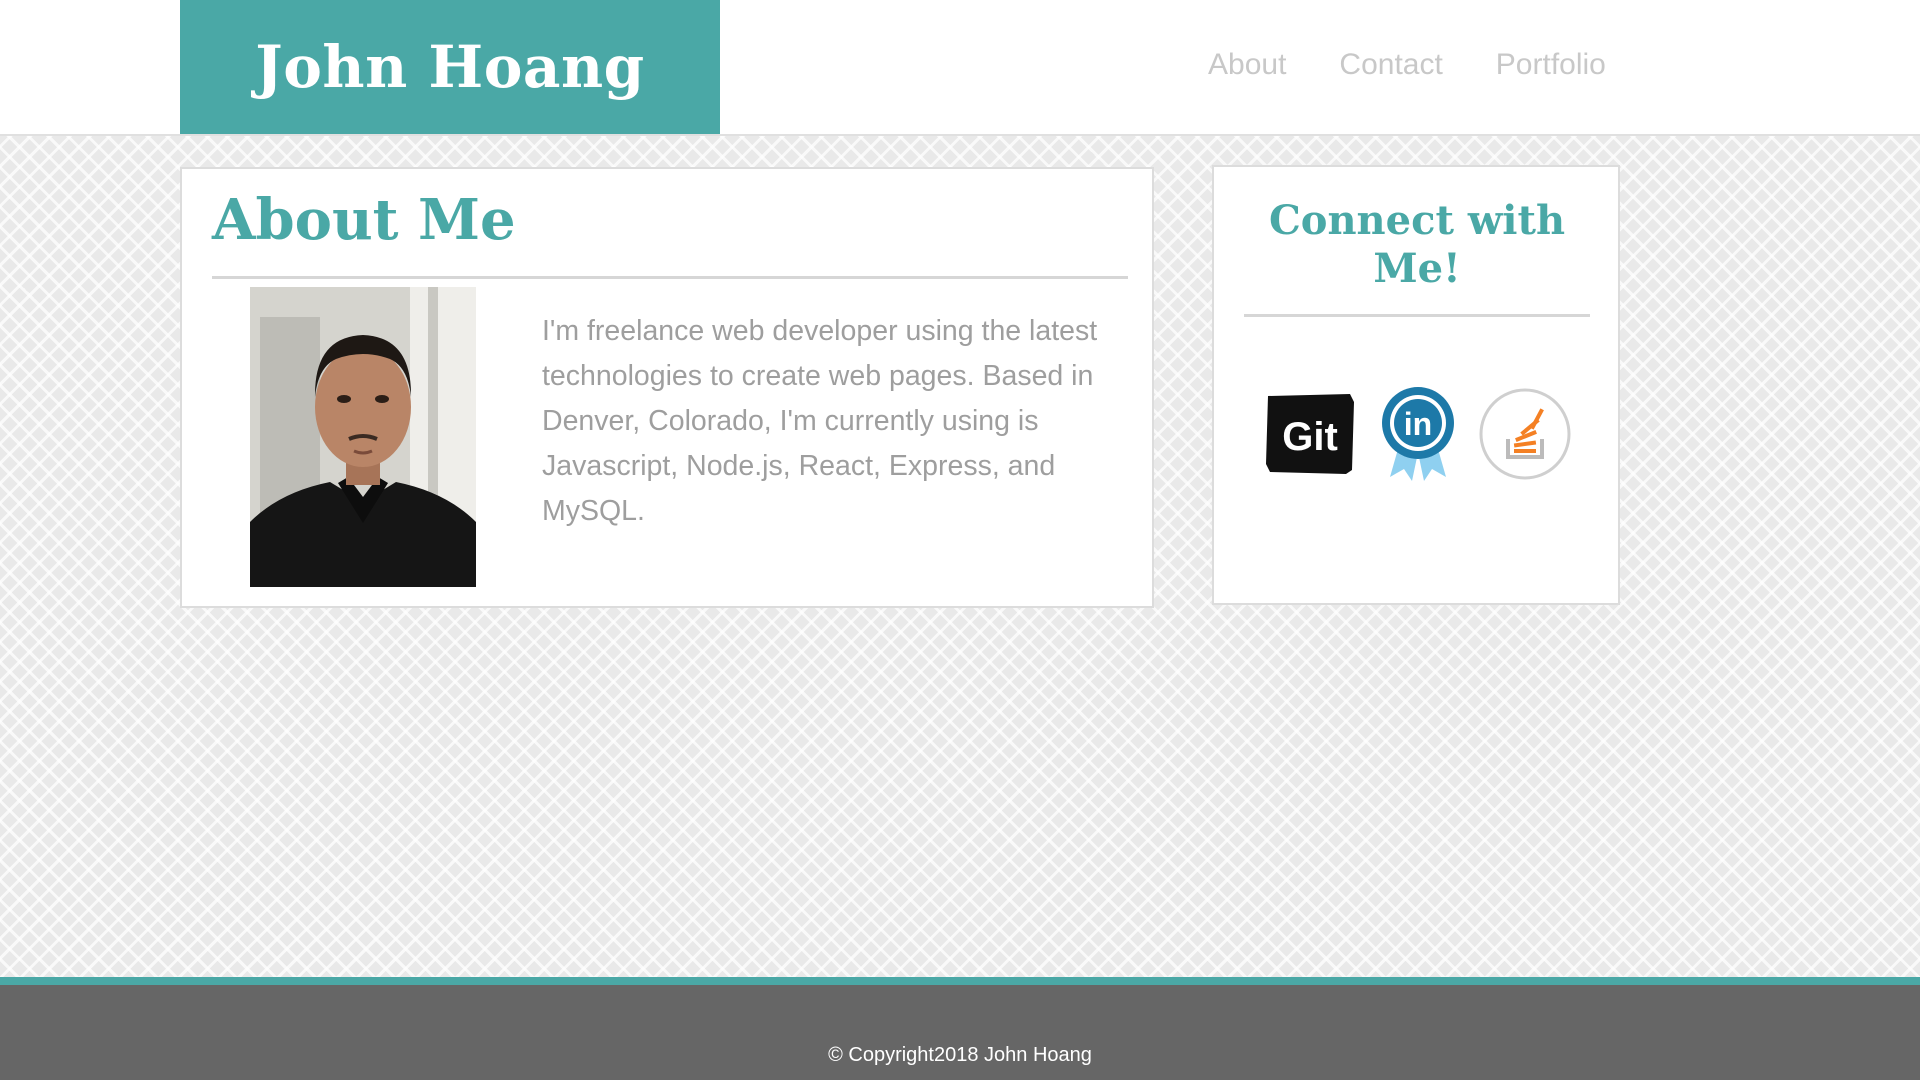 The image size is (1920, 1080). What do you see at coordinates (1247, 65) in the screenshot?
I see `nav-link-about: About` at bounding box center [1247, 65].